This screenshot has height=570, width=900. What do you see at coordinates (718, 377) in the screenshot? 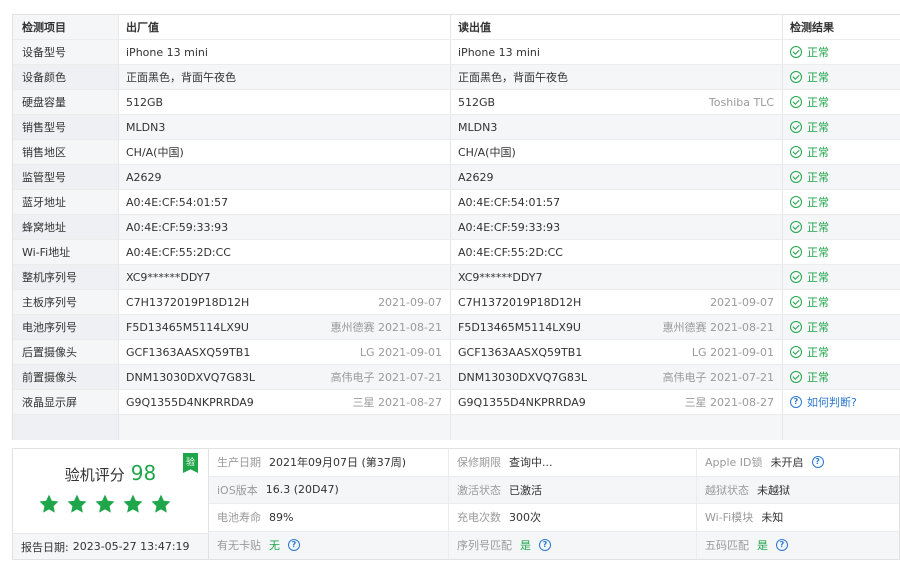
I see `read-meta: 高伟电子 2021-07-21` at bounding box center [718, 377].